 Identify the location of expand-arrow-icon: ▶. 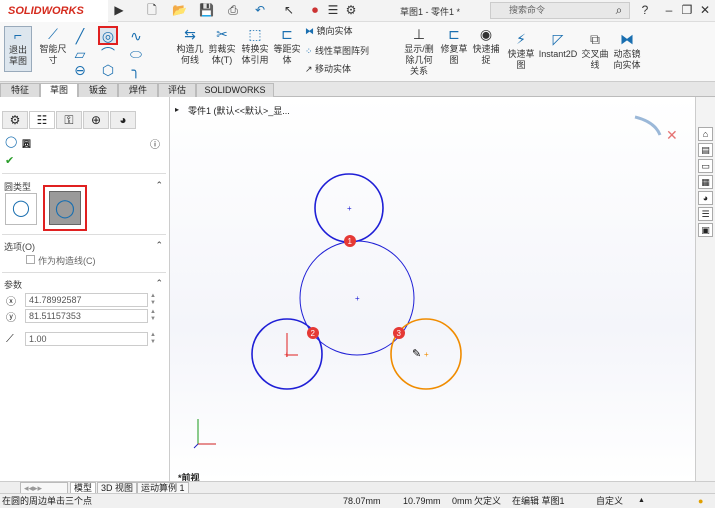
(119, 10).